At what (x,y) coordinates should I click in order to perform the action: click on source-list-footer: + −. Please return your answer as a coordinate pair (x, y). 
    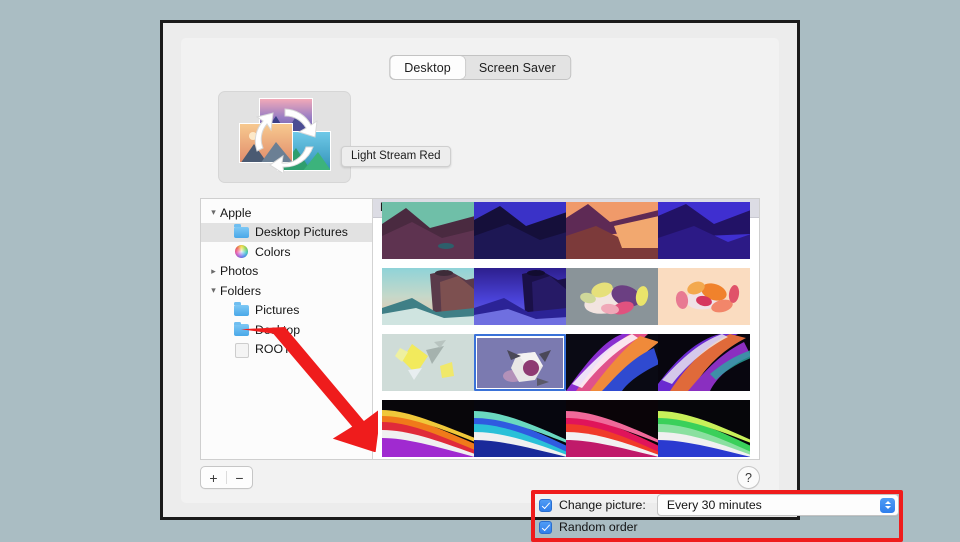
    Looking at the image, I should click on (226, 477).